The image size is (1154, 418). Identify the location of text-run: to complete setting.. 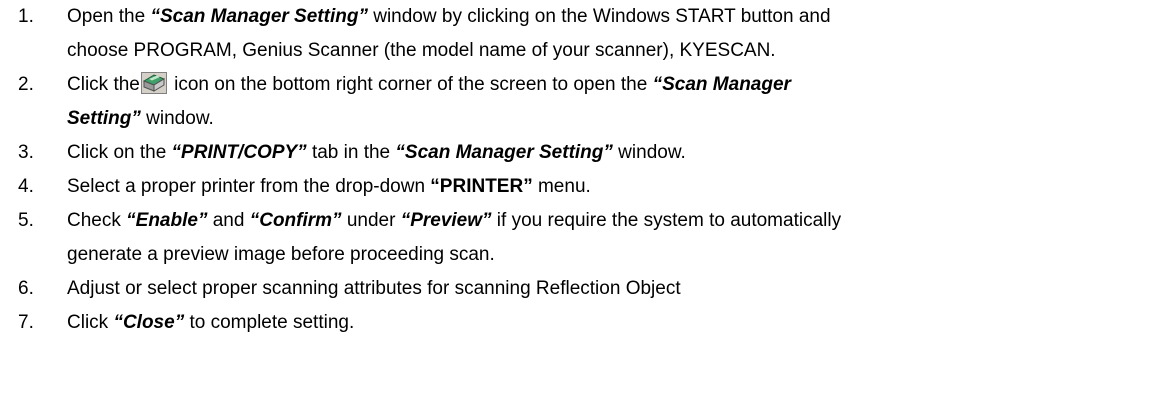
(269, 322).